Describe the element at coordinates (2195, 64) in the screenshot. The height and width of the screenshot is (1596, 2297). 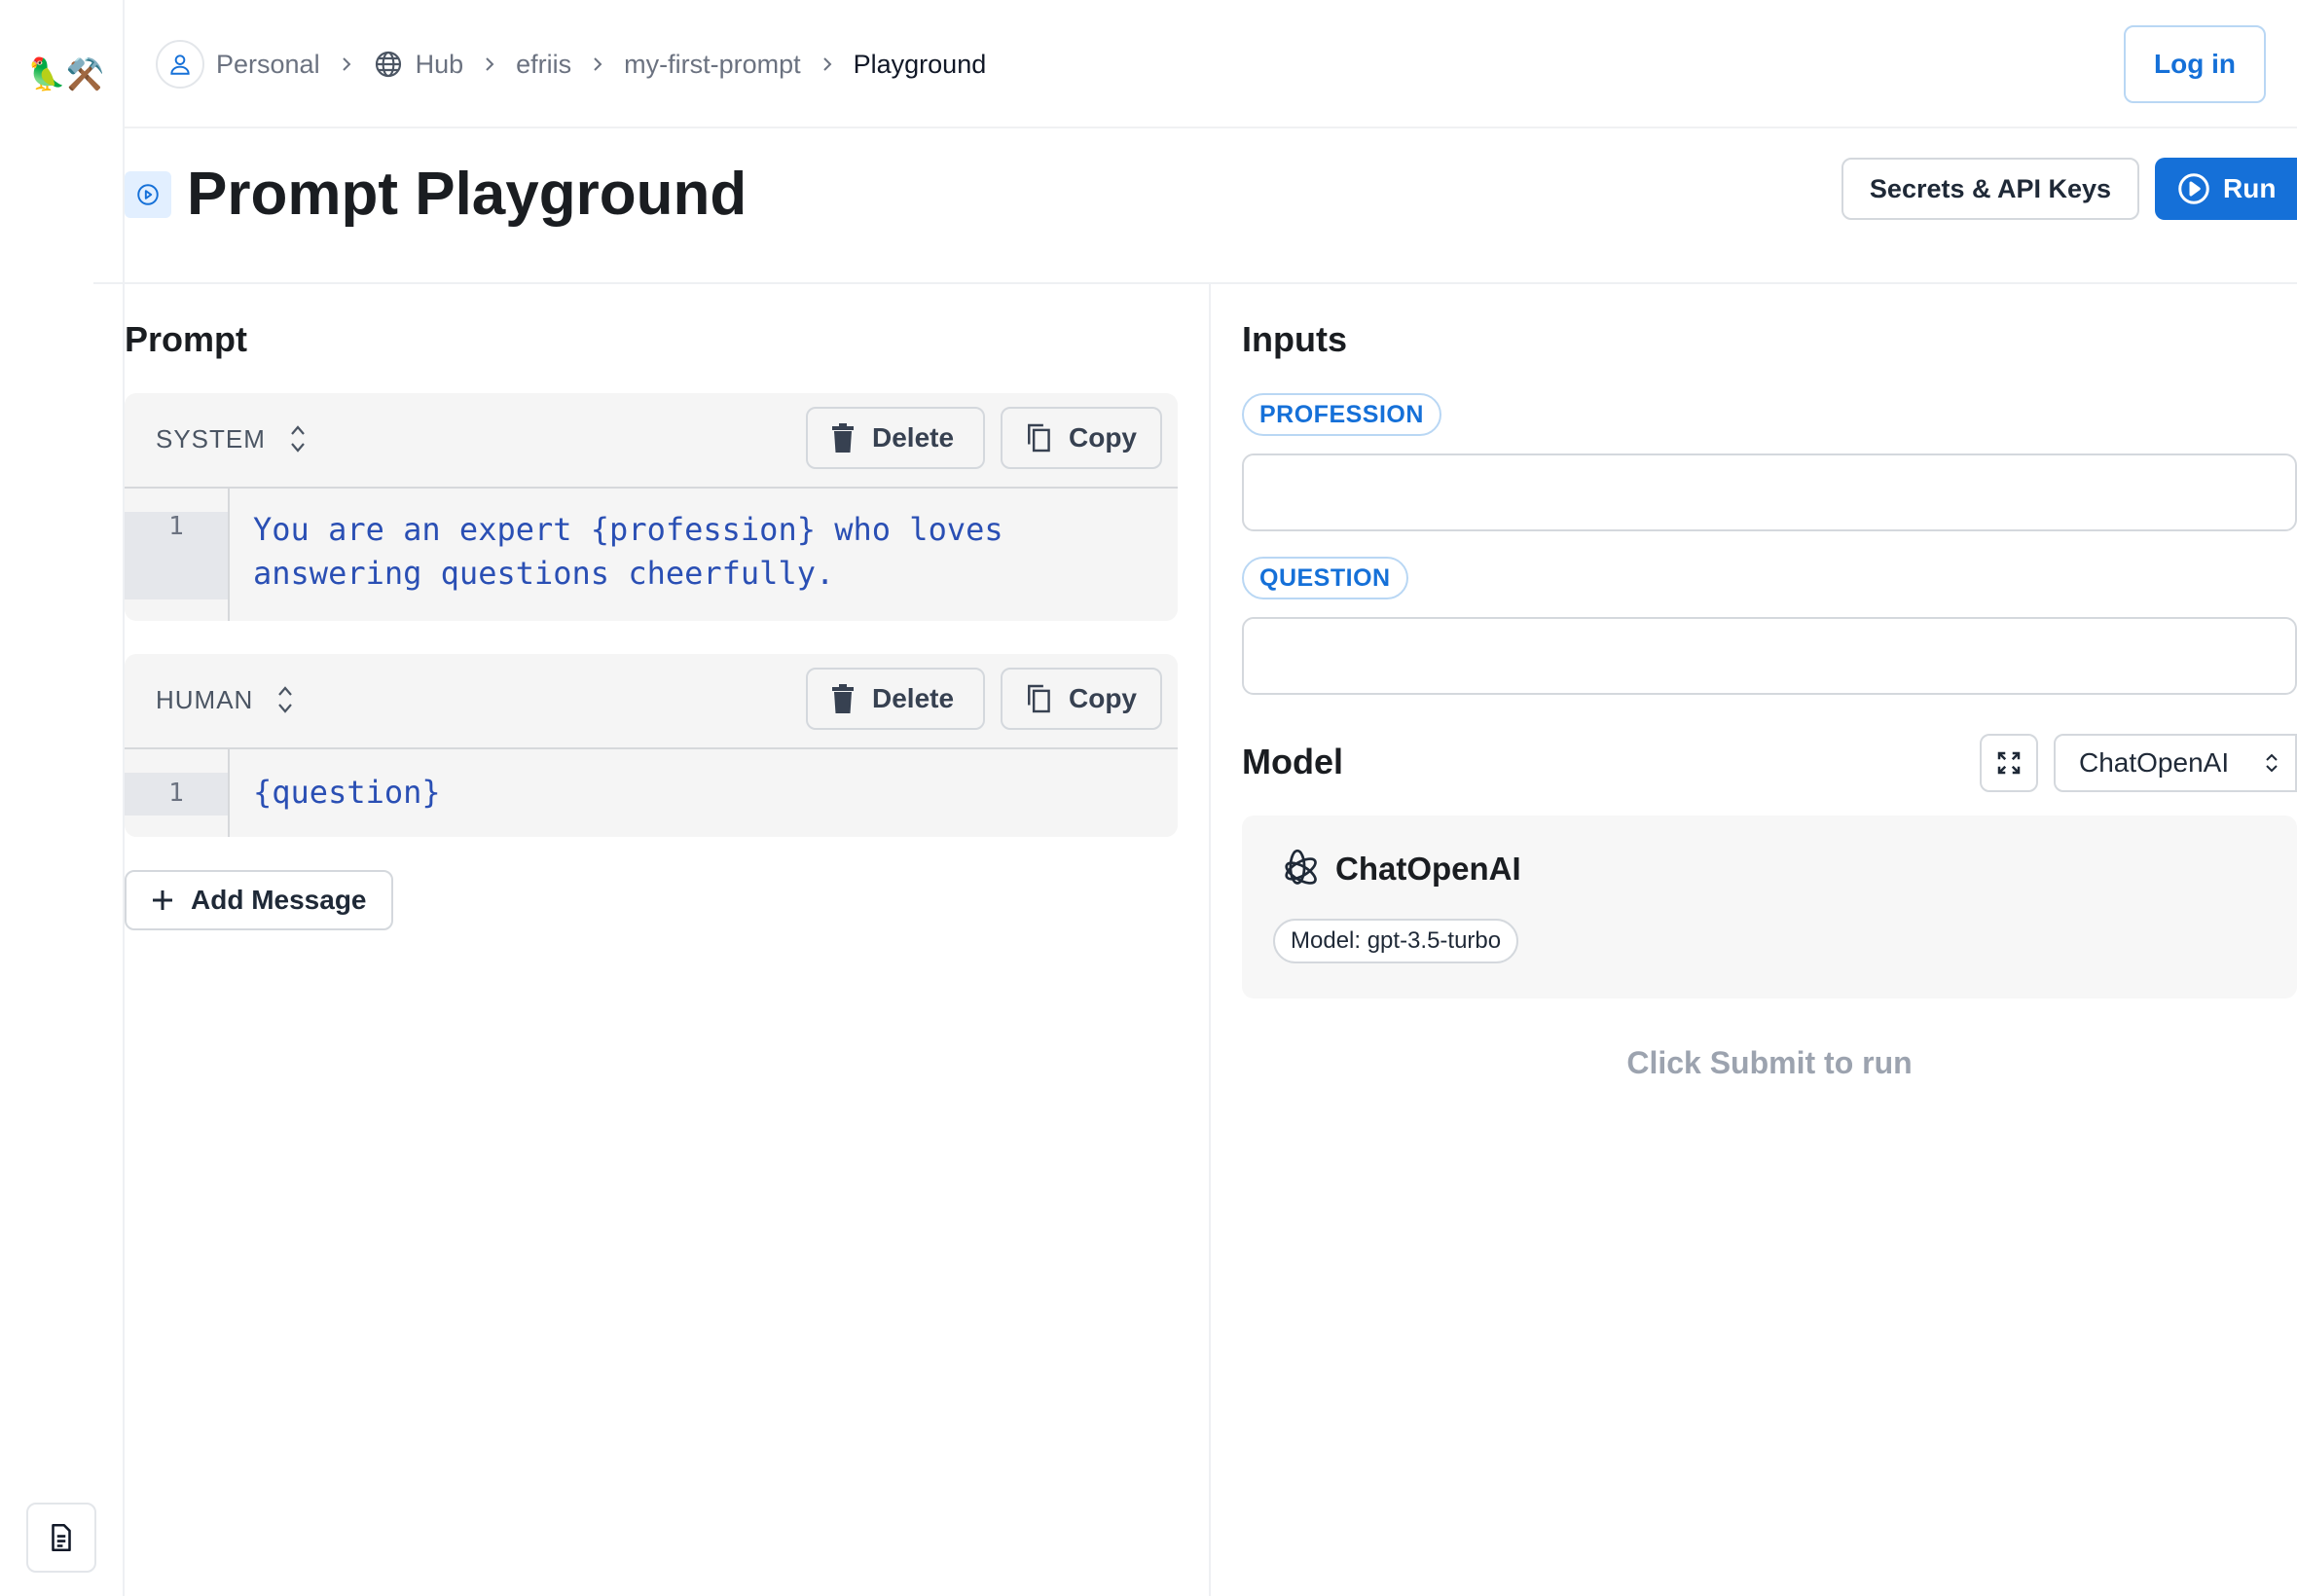
I see `login-button: Log in` at that location.